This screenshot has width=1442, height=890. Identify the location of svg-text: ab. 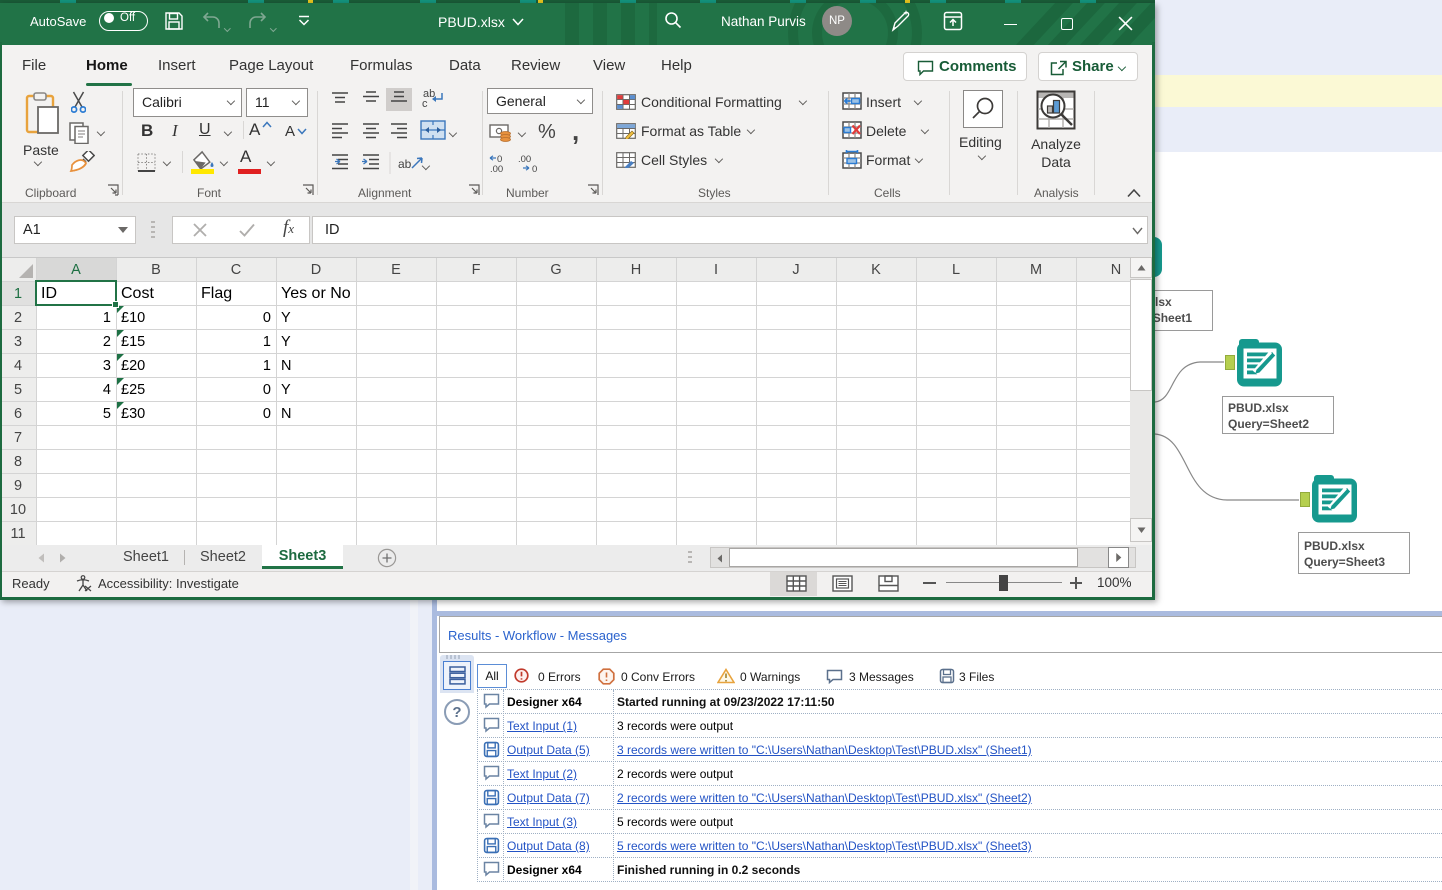
(405, 164).